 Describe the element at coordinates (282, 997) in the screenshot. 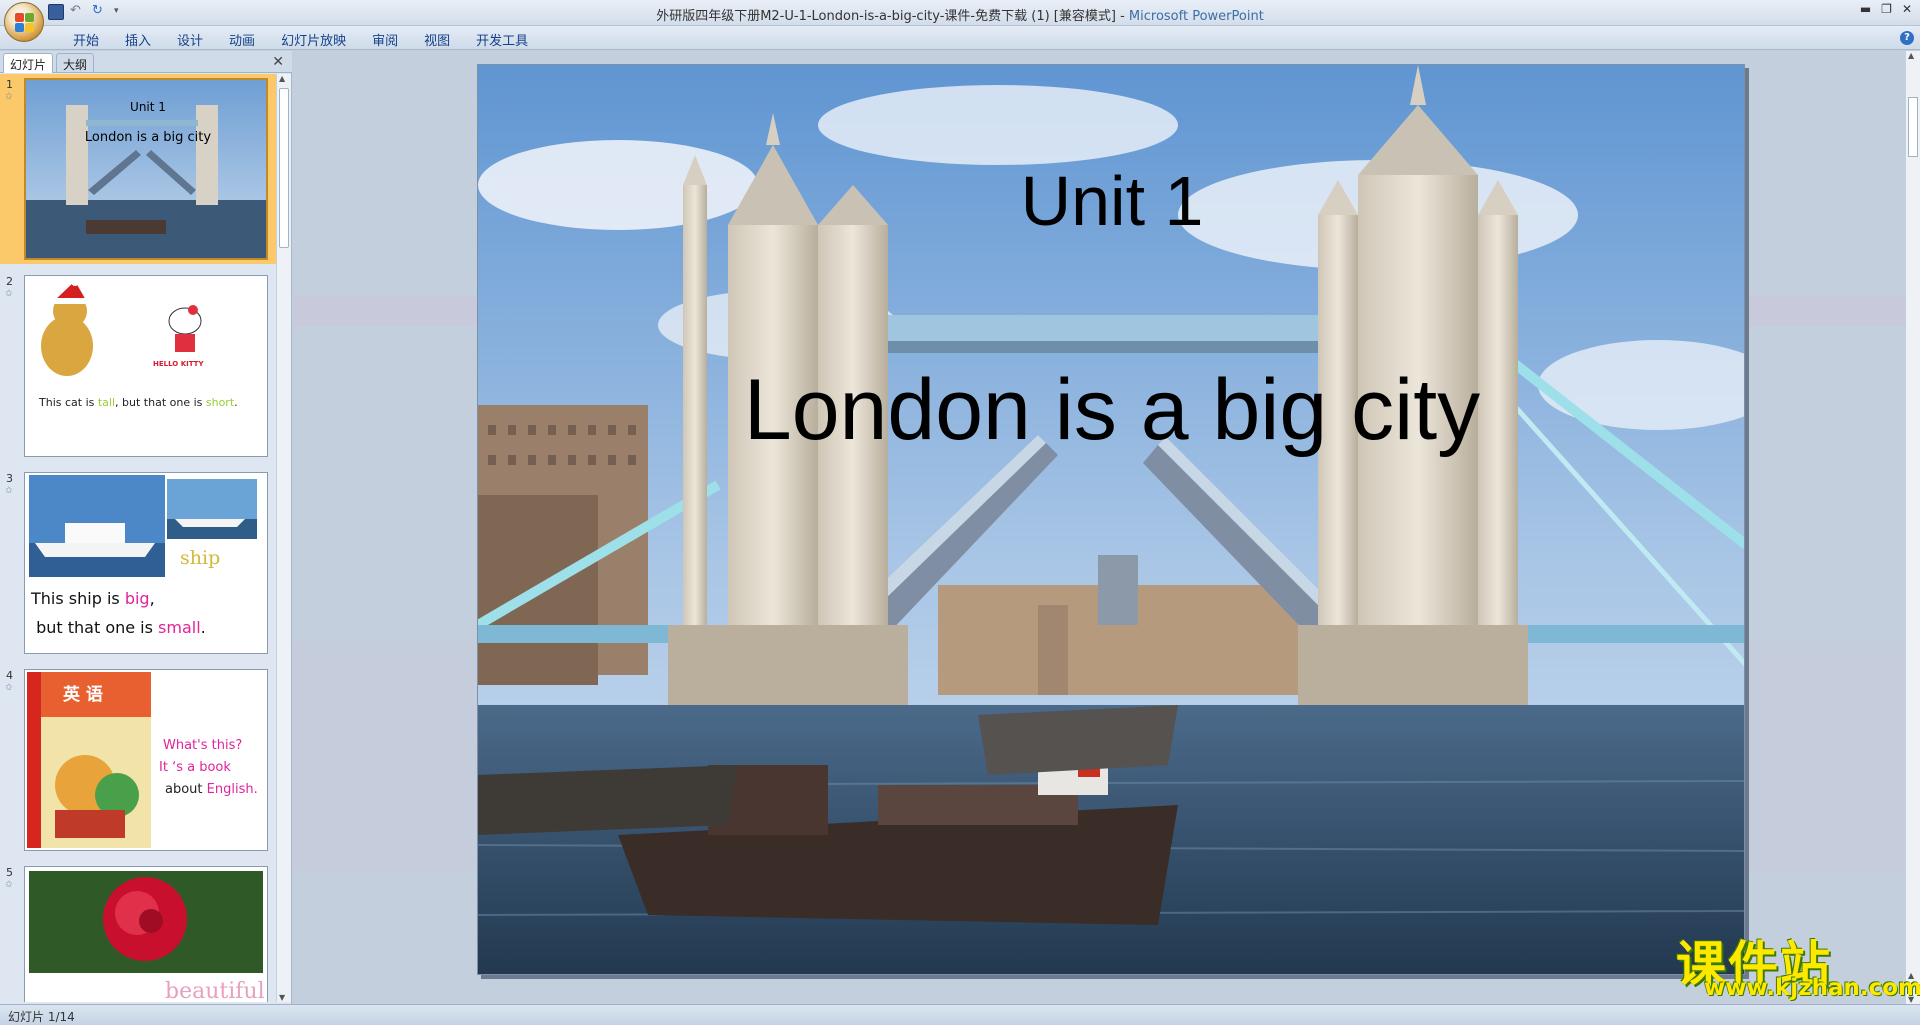

I see `scroll-down-icon: ▼` at that location.